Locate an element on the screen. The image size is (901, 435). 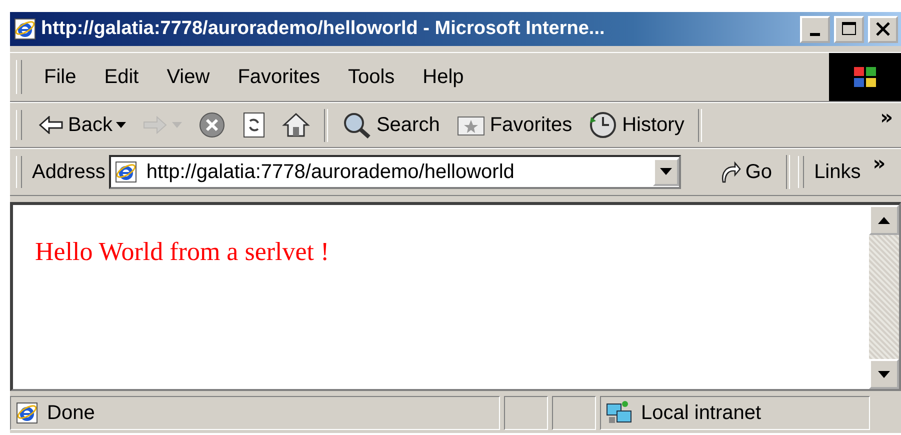
scroll-down-button is located at coordinates (884, 374).